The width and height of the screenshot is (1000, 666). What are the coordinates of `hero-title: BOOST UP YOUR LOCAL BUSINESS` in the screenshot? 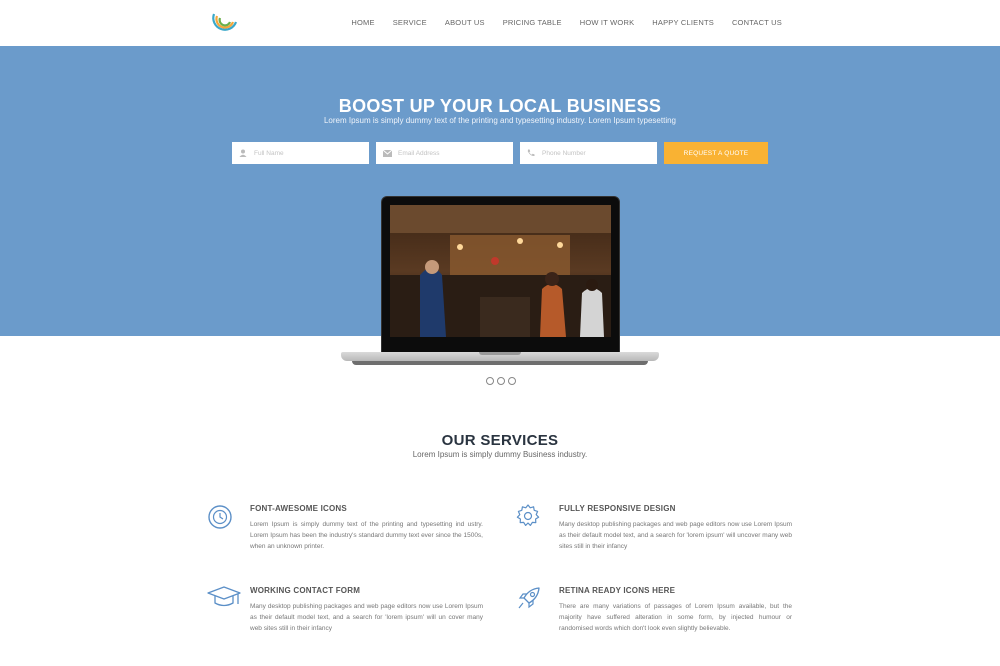 It's located at (500, 106).